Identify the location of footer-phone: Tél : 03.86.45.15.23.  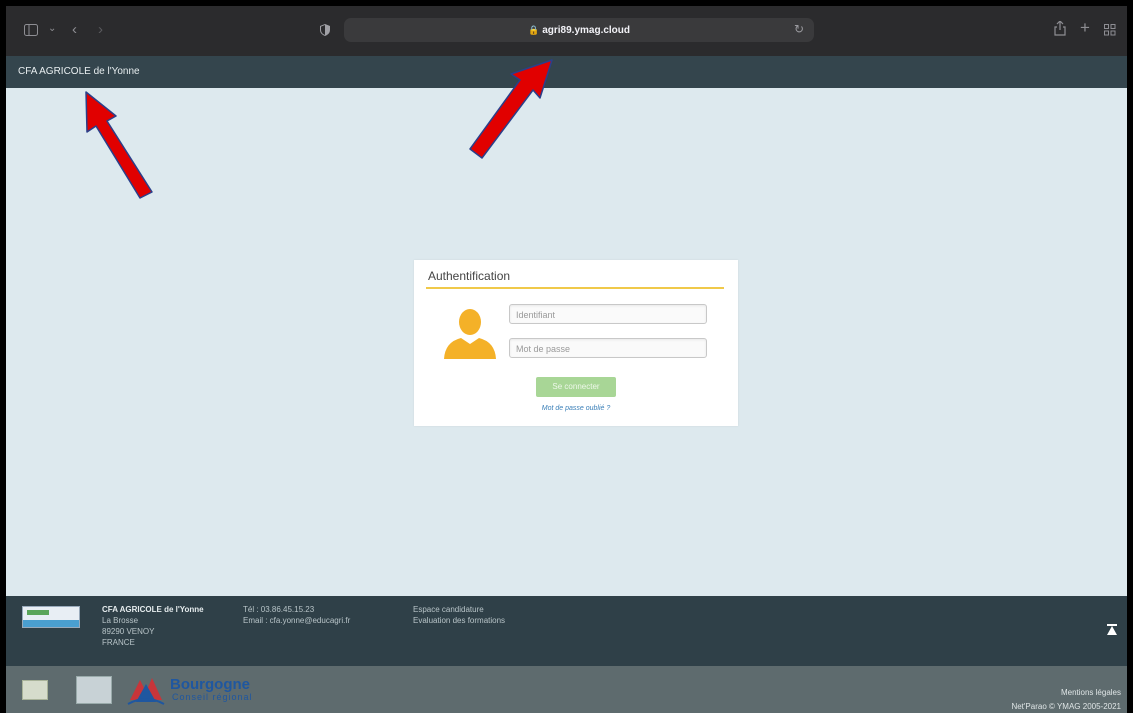
(279, 609).